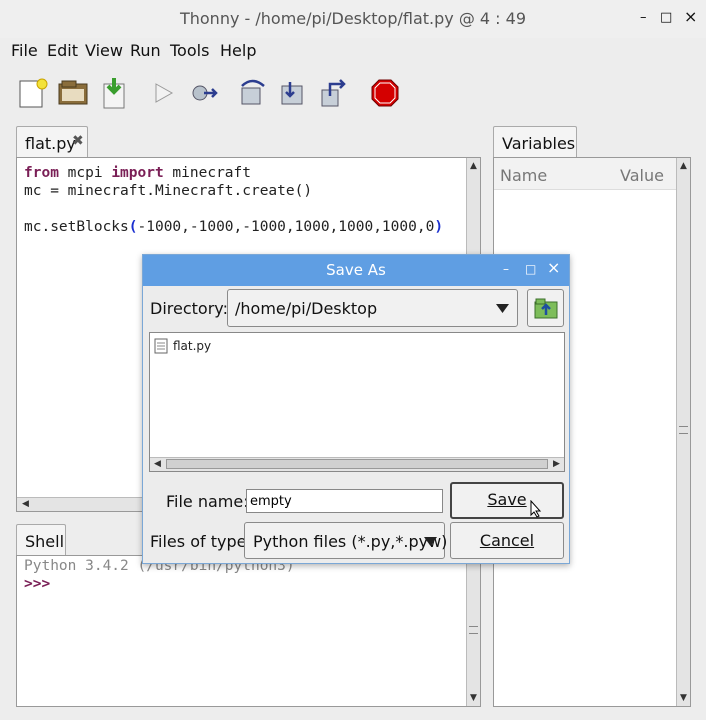 The width and height of the screenshot is (706, 720). What do you see at coordinates (33, 93) in the screenshot?
I see `new-file-icon` at bounding box center [33, 93].